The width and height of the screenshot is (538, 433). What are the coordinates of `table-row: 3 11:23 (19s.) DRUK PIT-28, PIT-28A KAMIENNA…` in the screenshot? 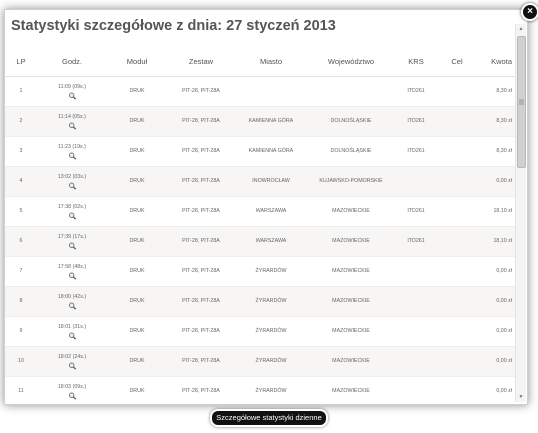 It's located at (260, 151).